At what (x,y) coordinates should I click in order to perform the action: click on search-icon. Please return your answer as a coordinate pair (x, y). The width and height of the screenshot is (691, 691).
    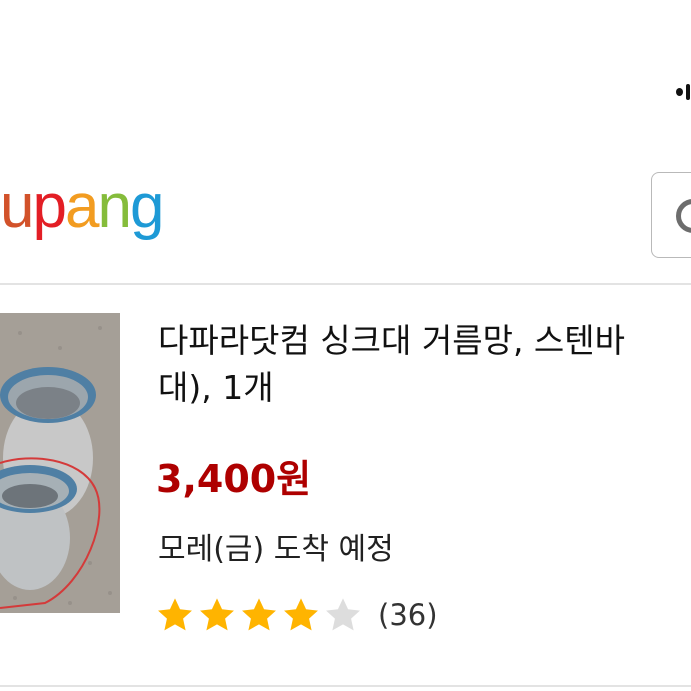
    Looking at the image, I should click on (683, 216).